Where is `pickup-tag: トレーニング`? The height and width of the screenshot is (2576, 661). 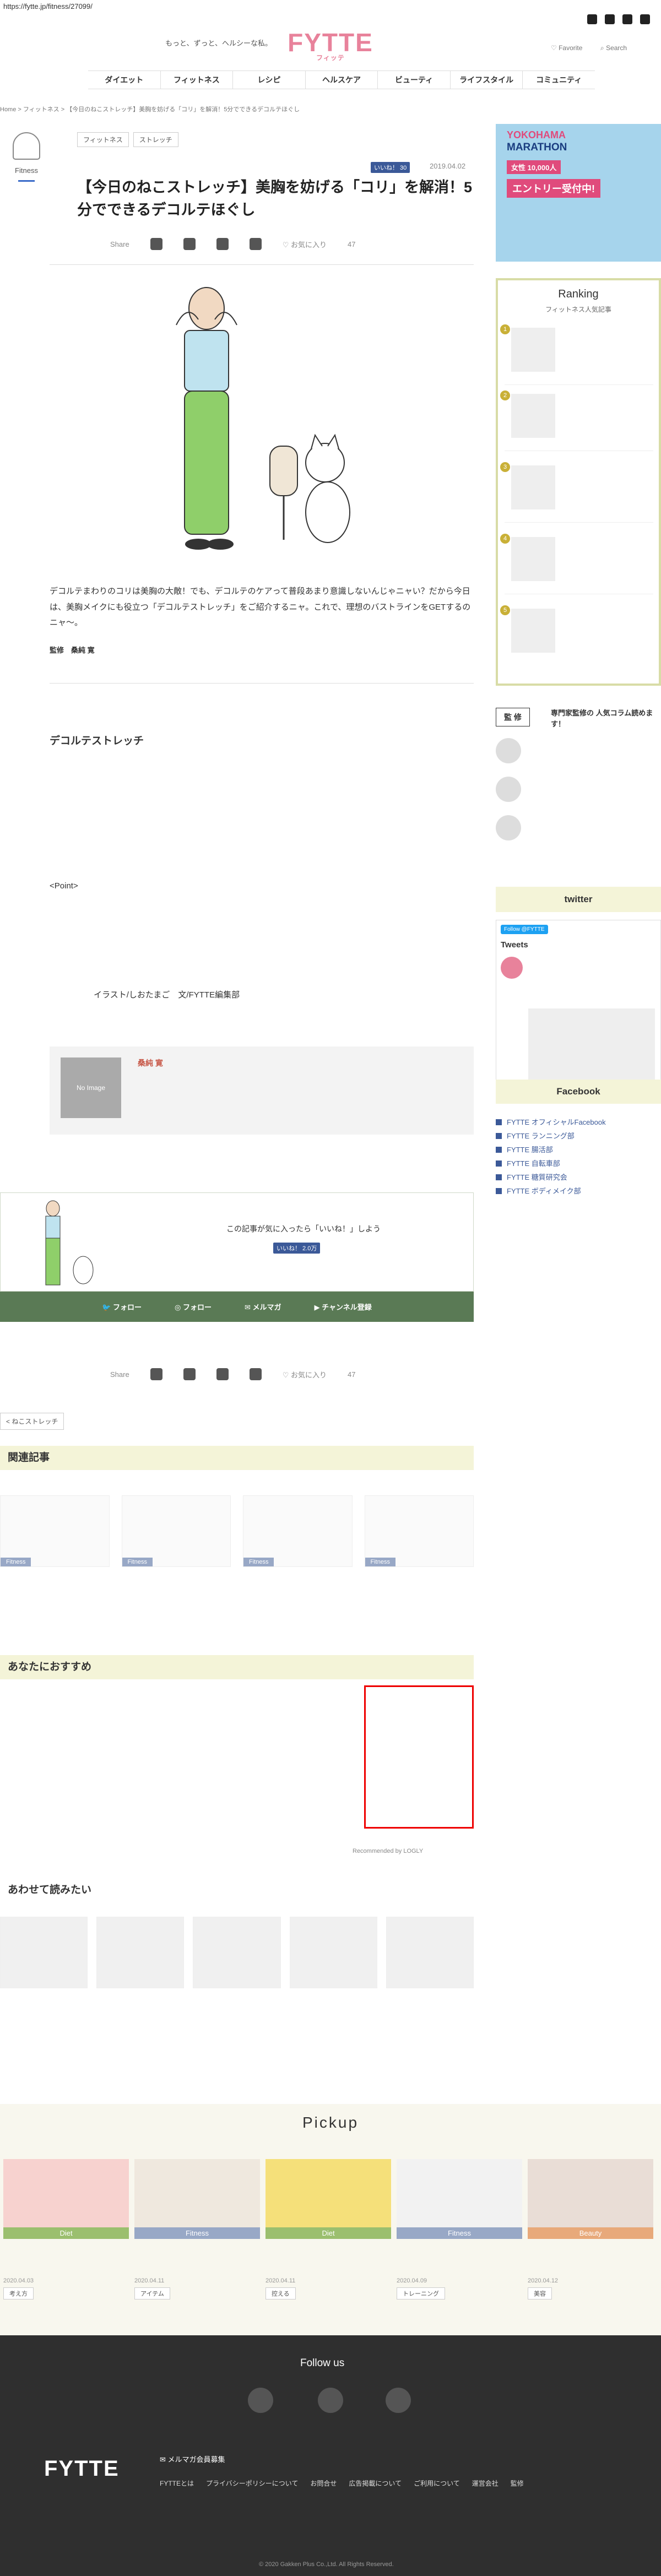
pickup-tag: トレーニング is located at coordinates (421, 2294).